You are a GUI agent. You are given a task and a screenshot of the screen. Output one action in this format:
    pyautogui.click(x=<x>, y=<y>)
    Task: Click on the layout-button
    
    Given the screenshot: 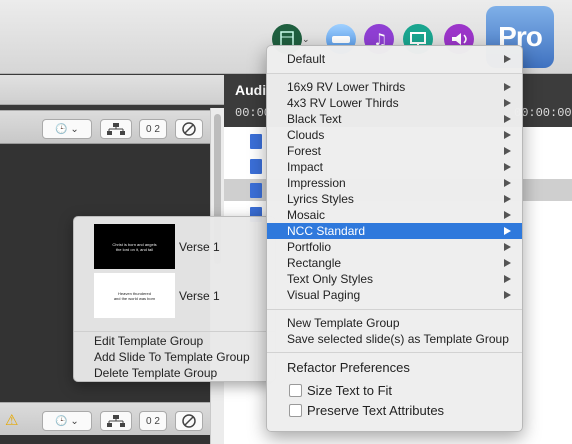 What is the action you would take?
    pyautogui.click(x=116, y=129)
    